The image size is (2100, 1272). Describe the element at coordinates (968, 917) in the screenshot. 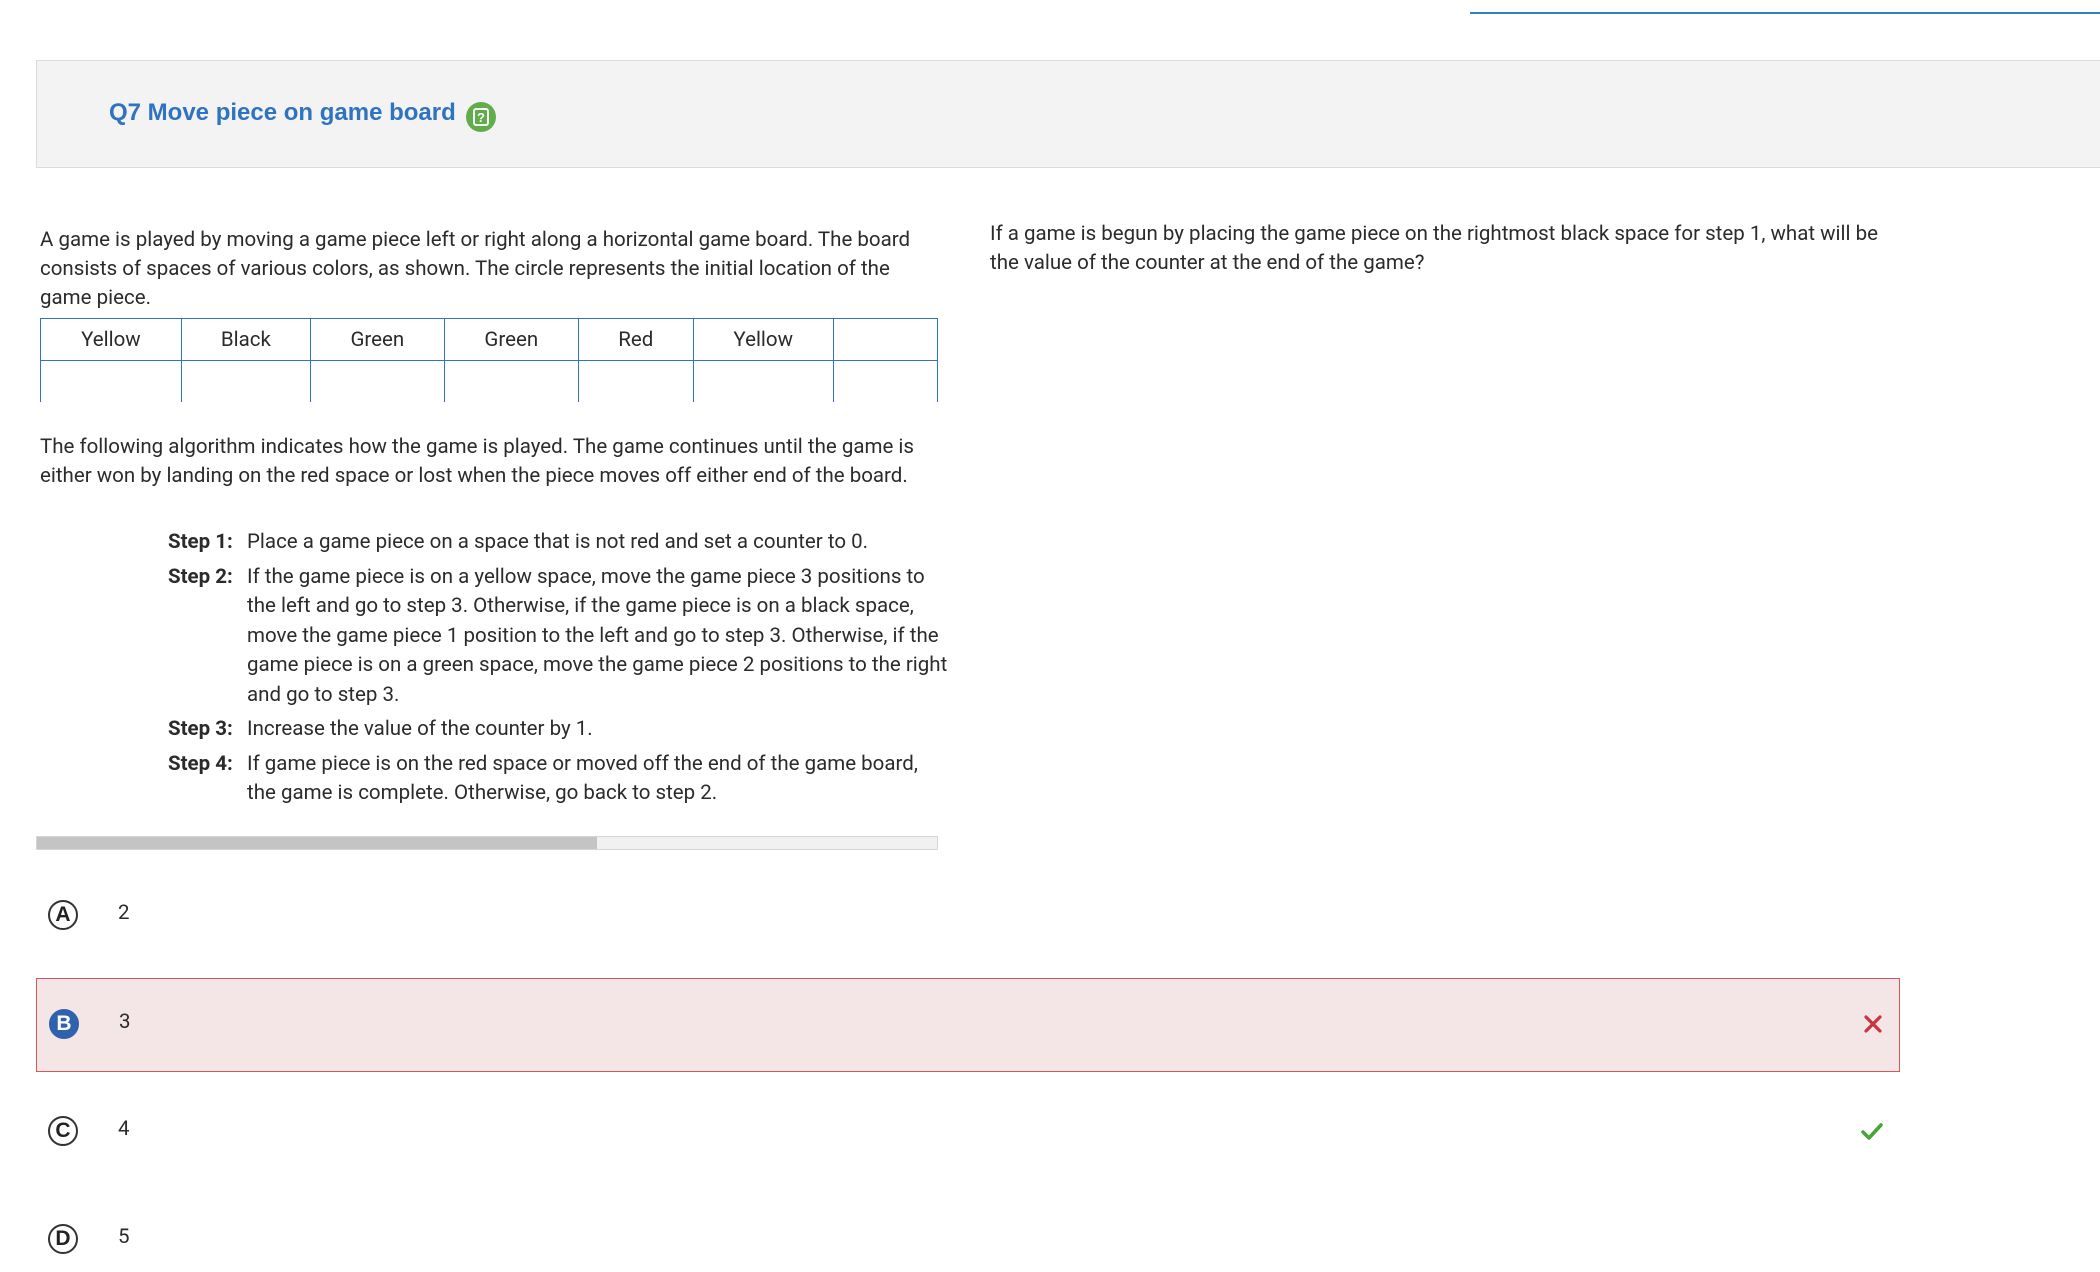

I see `answer-option-a: A 2` at that location.